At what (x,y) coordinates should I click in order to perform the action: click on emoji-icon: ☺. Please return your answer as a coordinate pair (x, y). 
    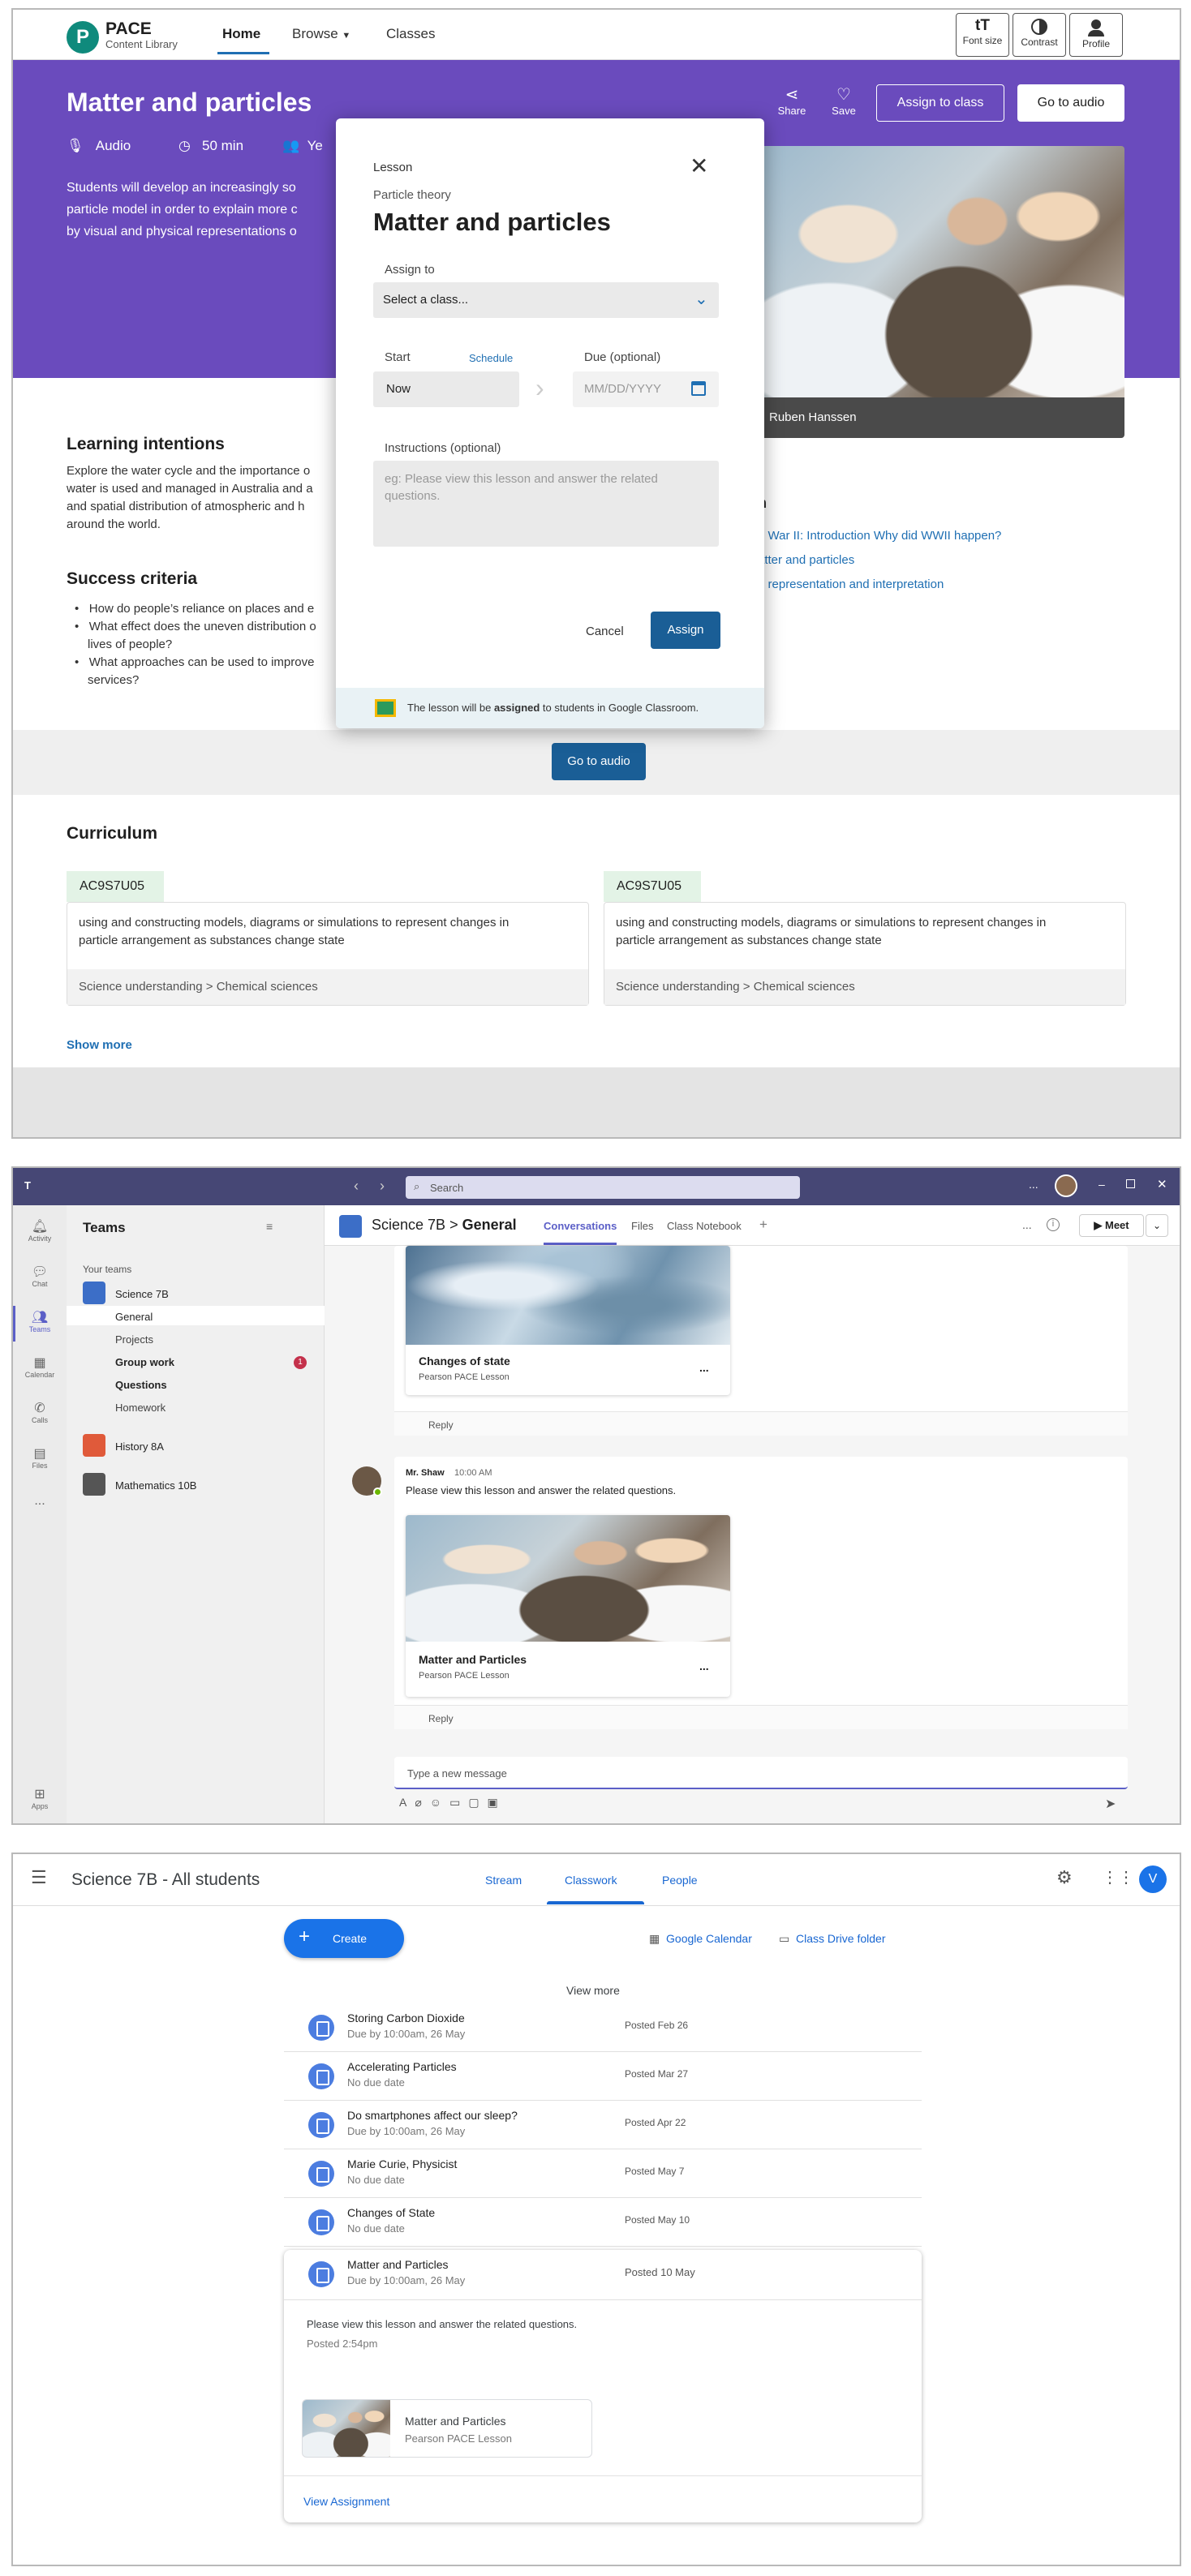
    Looking at the image, I should click on (439, 1802).